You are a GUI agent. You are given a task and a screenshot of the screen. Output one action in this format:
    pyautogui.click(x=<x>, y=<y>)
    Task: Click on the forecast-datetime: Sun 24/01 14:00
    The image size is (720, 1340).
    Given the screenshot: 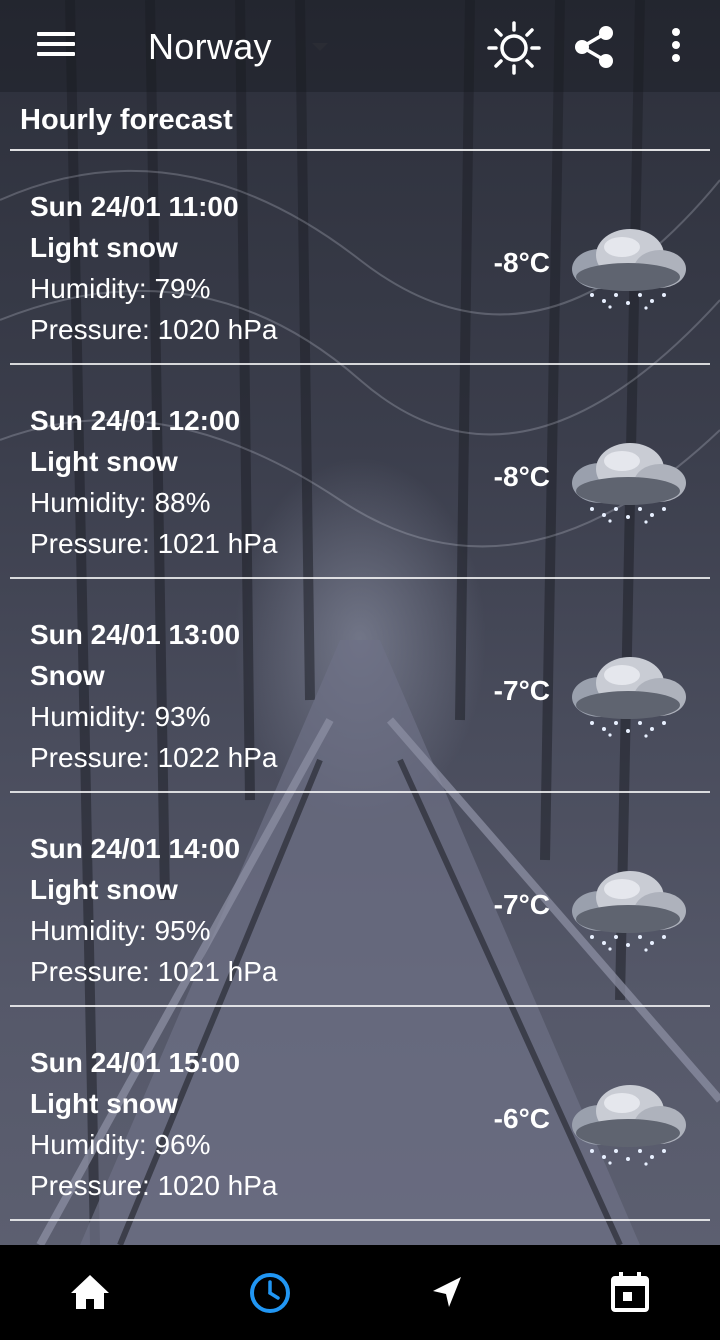 What is the action you would take?
    pyautogui.click(x=135, y=848)
    